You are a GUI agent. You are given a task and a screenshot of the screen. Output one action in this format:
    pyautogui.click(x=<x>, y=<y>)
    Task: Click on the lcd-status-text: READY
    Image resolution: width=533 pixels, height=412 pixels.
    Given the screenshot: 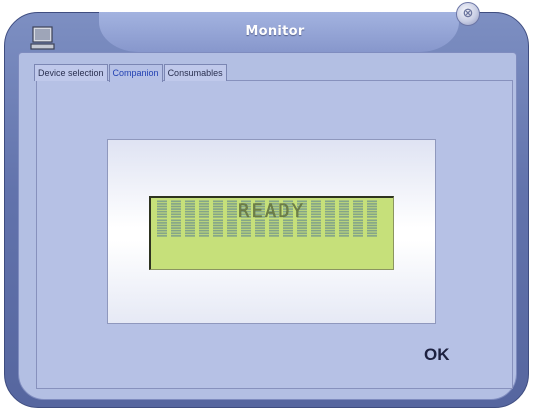 What is the action you would take?
    pyautogui.click(x=271, y=211)
    